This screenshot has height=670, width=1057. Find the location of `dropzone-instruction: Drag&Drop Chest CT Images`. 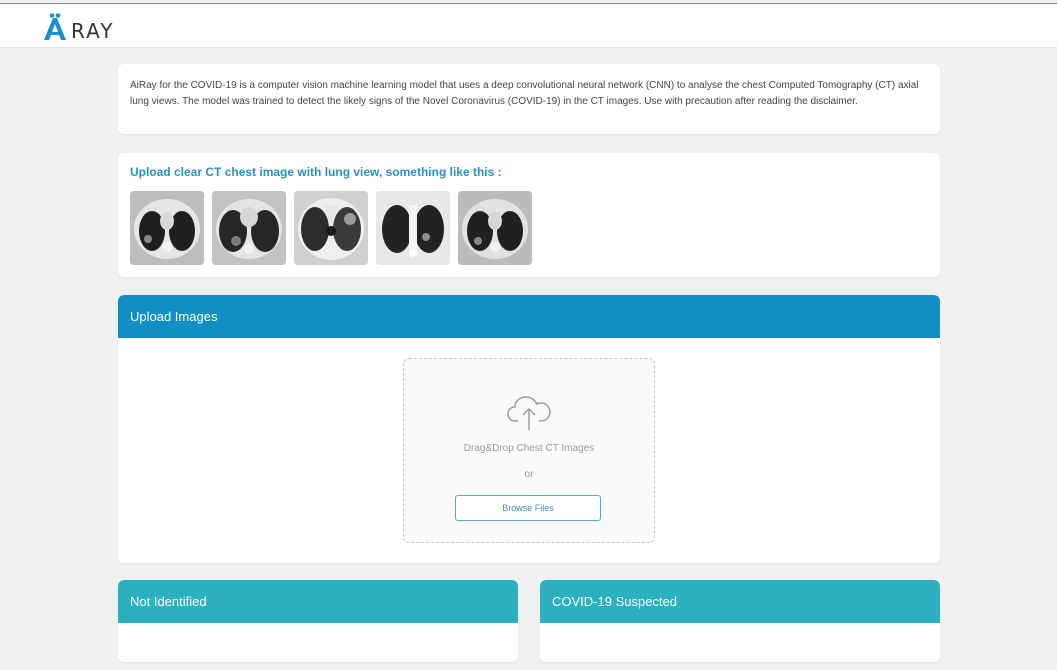

dropzone-instruction: Drag&Drop Chest CT Images is located at coordinates (529, 448).